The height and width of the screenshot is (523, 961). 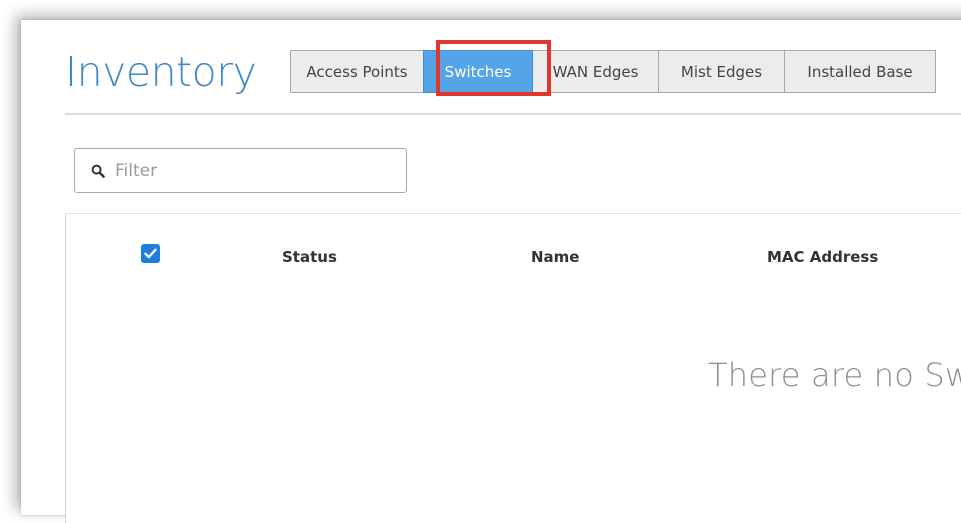 I want to click on checkmark-icon, so click(x=150, y=253).